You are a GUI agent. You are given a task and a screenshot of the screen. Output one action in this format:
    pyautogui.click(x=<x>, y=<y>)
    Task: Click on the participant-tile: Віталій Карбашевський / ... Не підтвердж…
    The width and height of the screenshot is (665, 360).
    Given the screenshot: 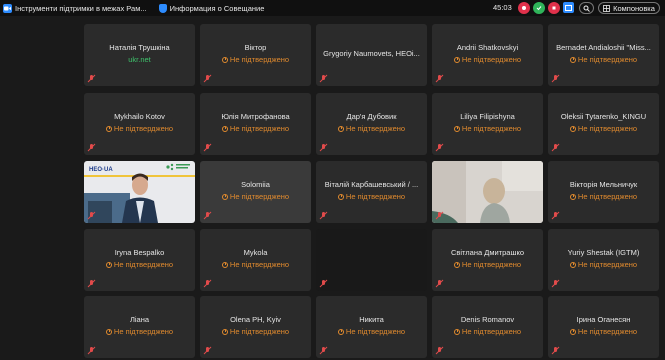 What is the action you would take?
    pyautogui.click(x=371, y=192)
    